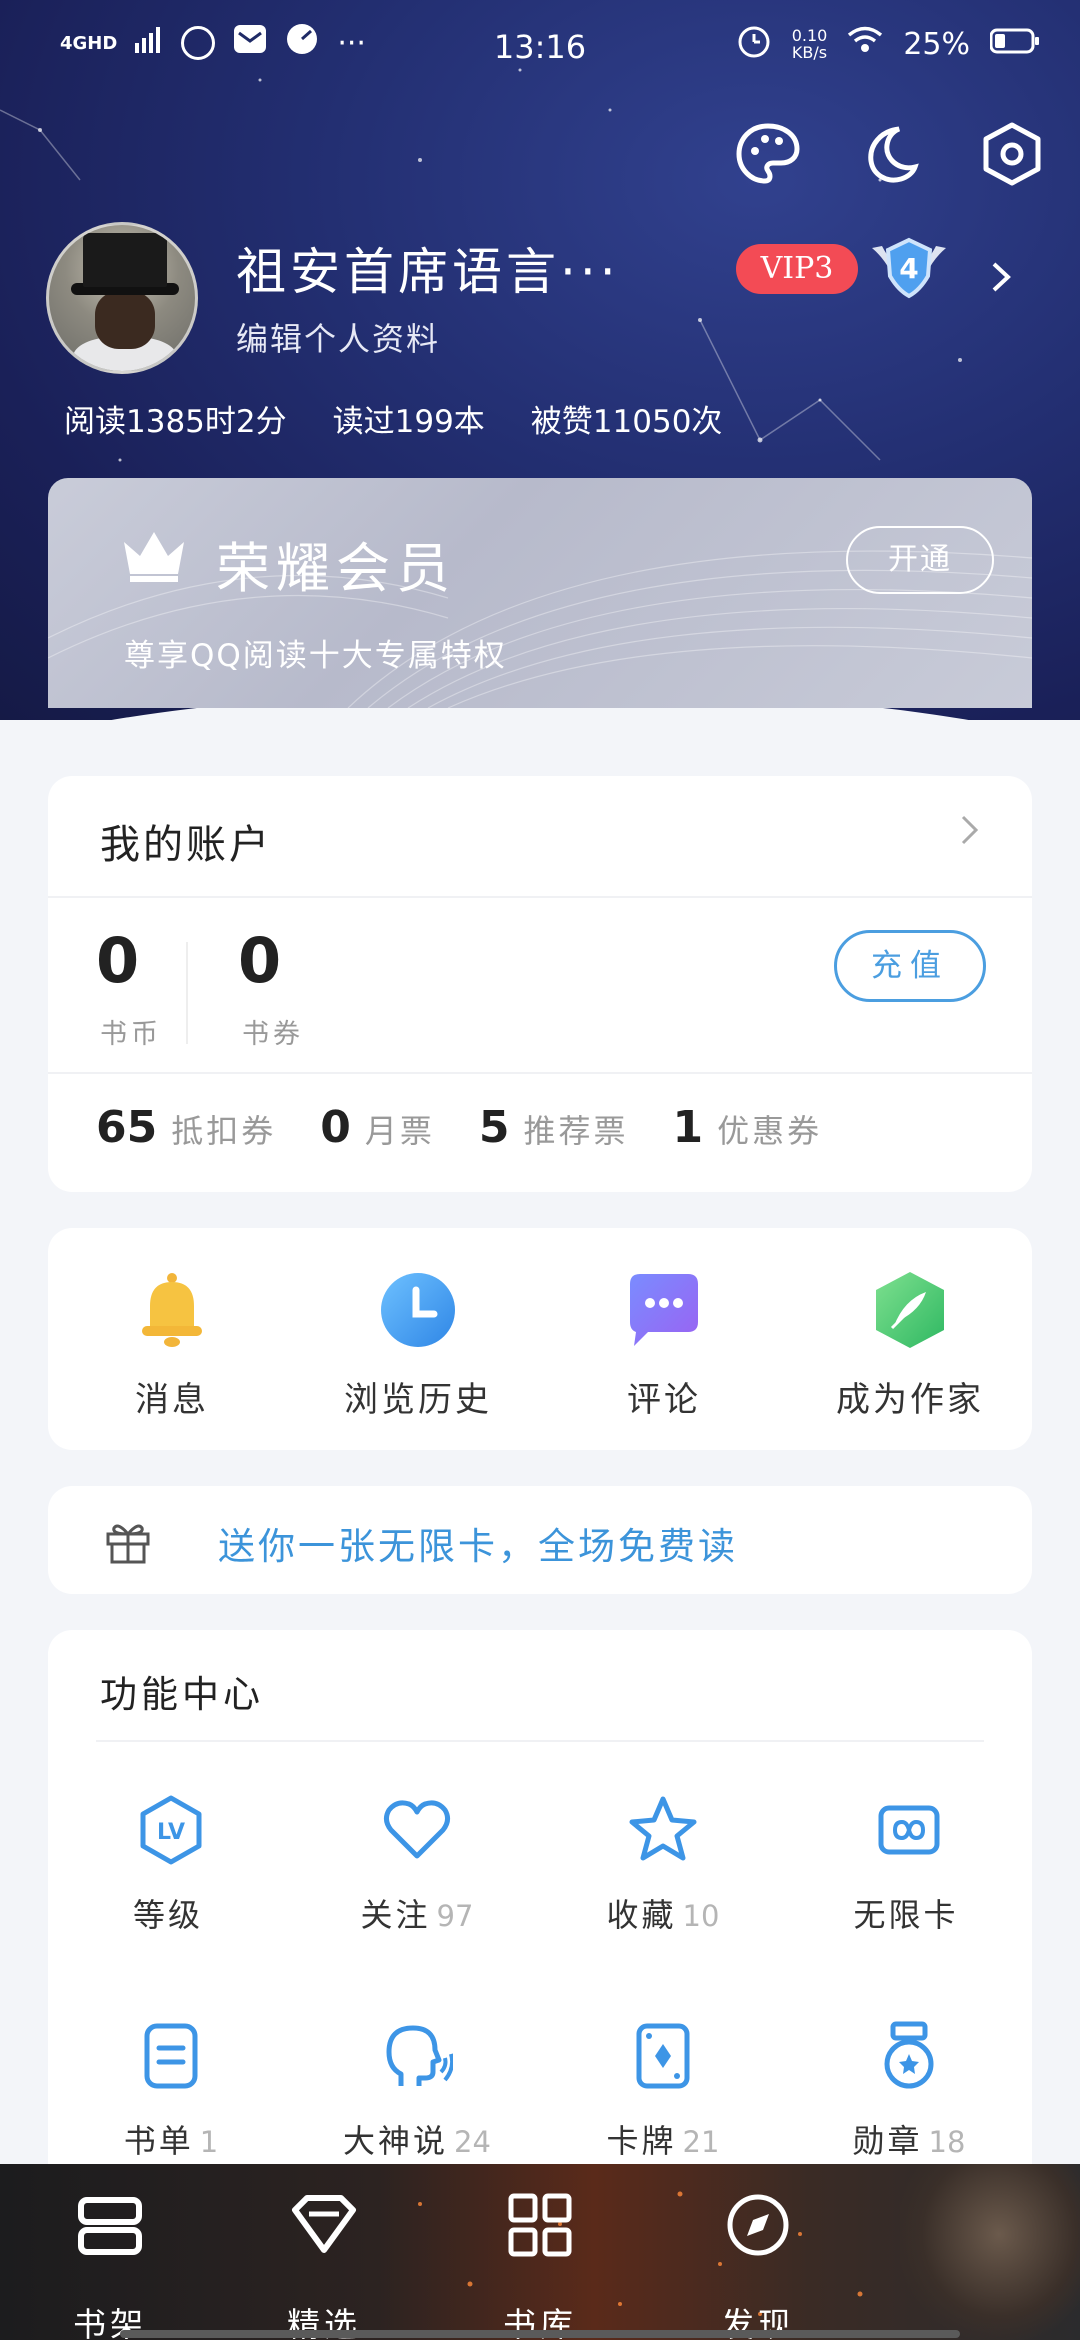 The height and width of the screenshot is (2340, 1080). Describe the element at coordinates (118, 960) in the screenshot. I see `coins-value: 0` at that location.